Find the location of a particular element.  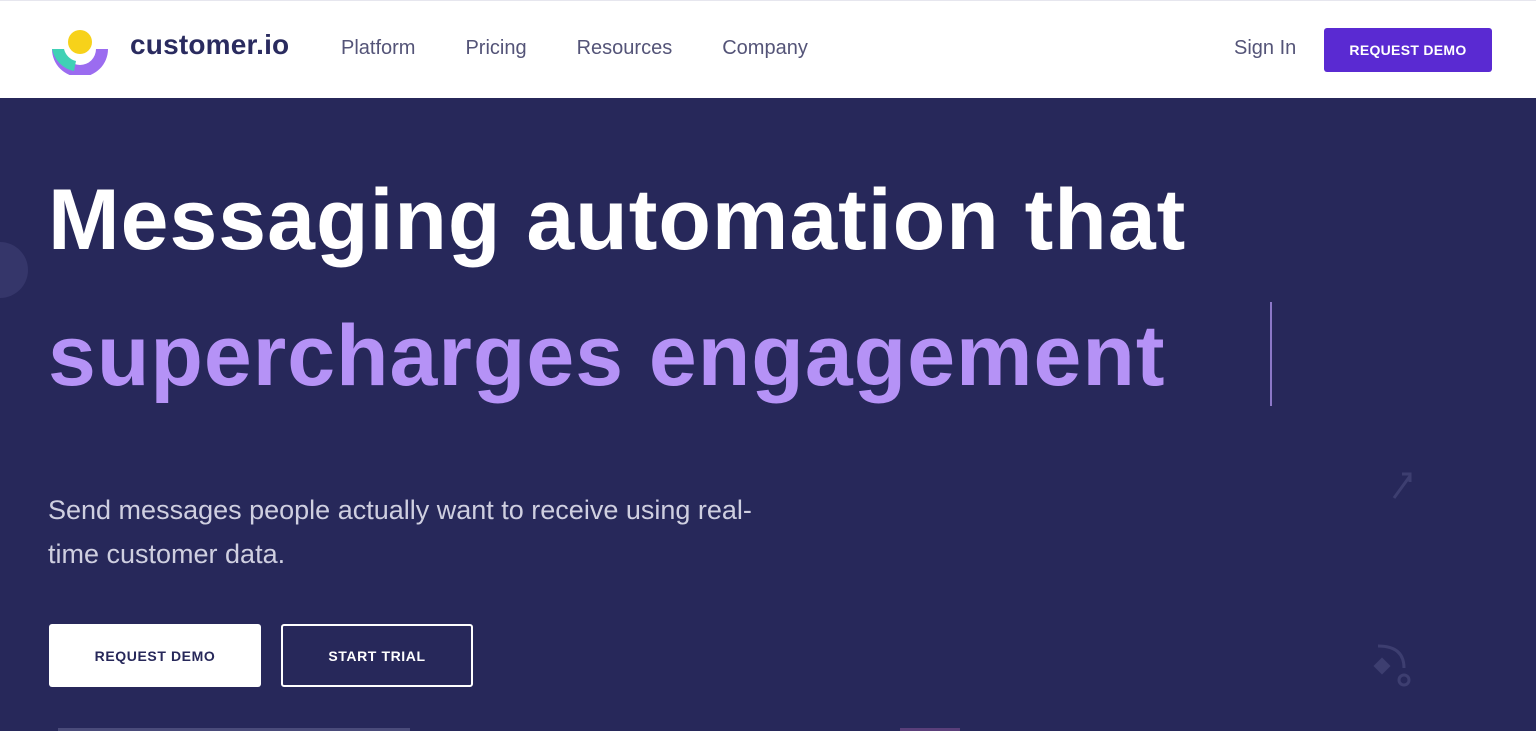

main-nav: Platform Pricing Resources Company is located at coordinates (599, 48).